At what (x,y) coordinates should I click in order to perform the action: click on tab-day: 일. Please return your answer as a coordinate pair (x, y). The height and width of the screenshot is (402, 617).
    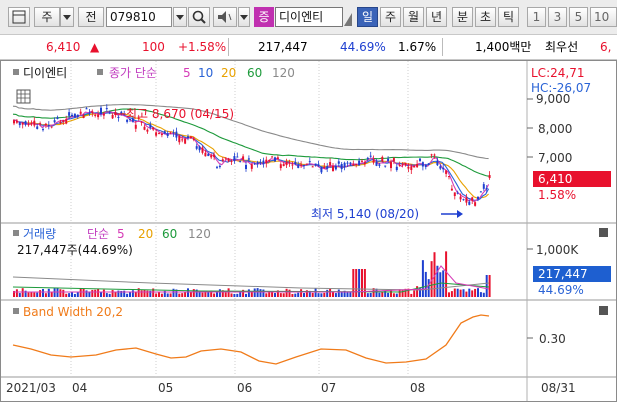
    Looking at the image, I should click on (367, 17).